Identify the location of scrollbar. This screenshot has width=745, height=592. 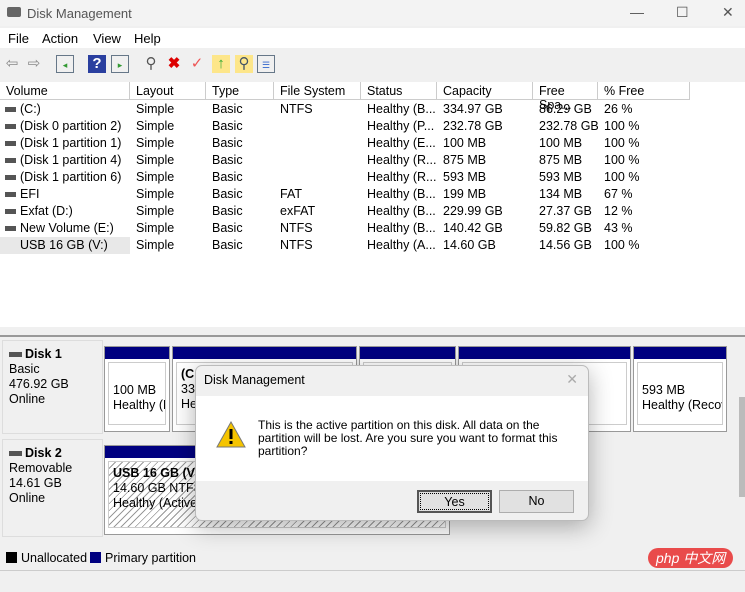
(742, 447).